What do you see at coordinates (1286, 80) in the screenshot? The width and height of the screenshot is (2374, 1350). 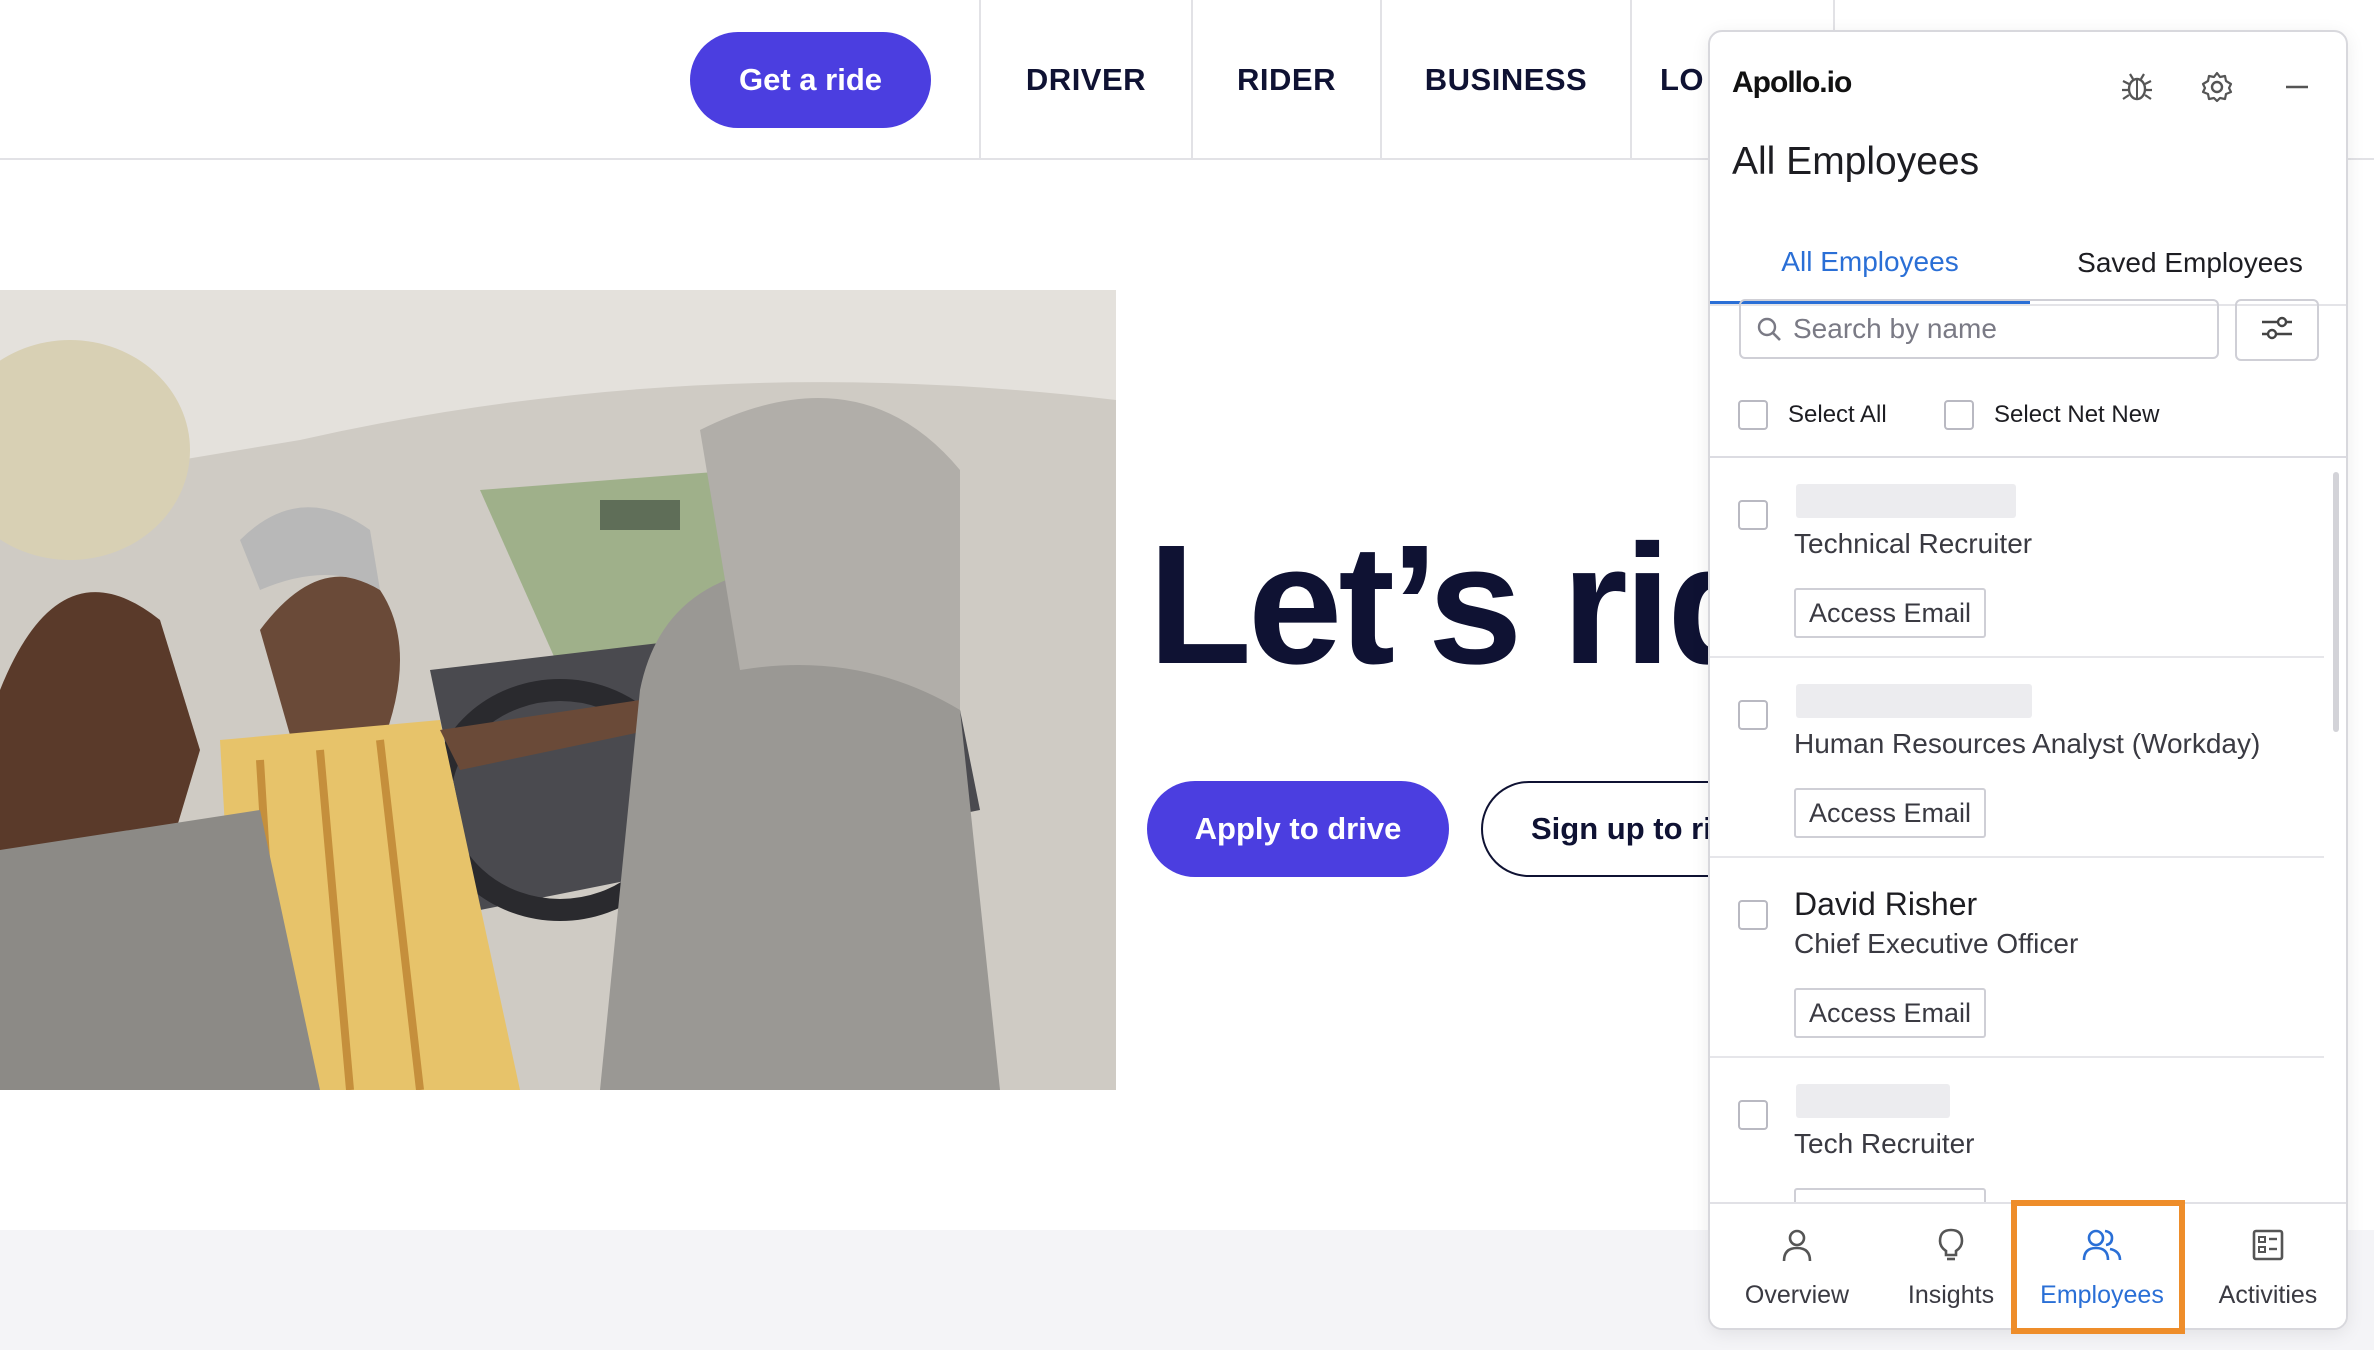 I see `nav-item-rider: RIDER` at bounding box center [1286, 80].